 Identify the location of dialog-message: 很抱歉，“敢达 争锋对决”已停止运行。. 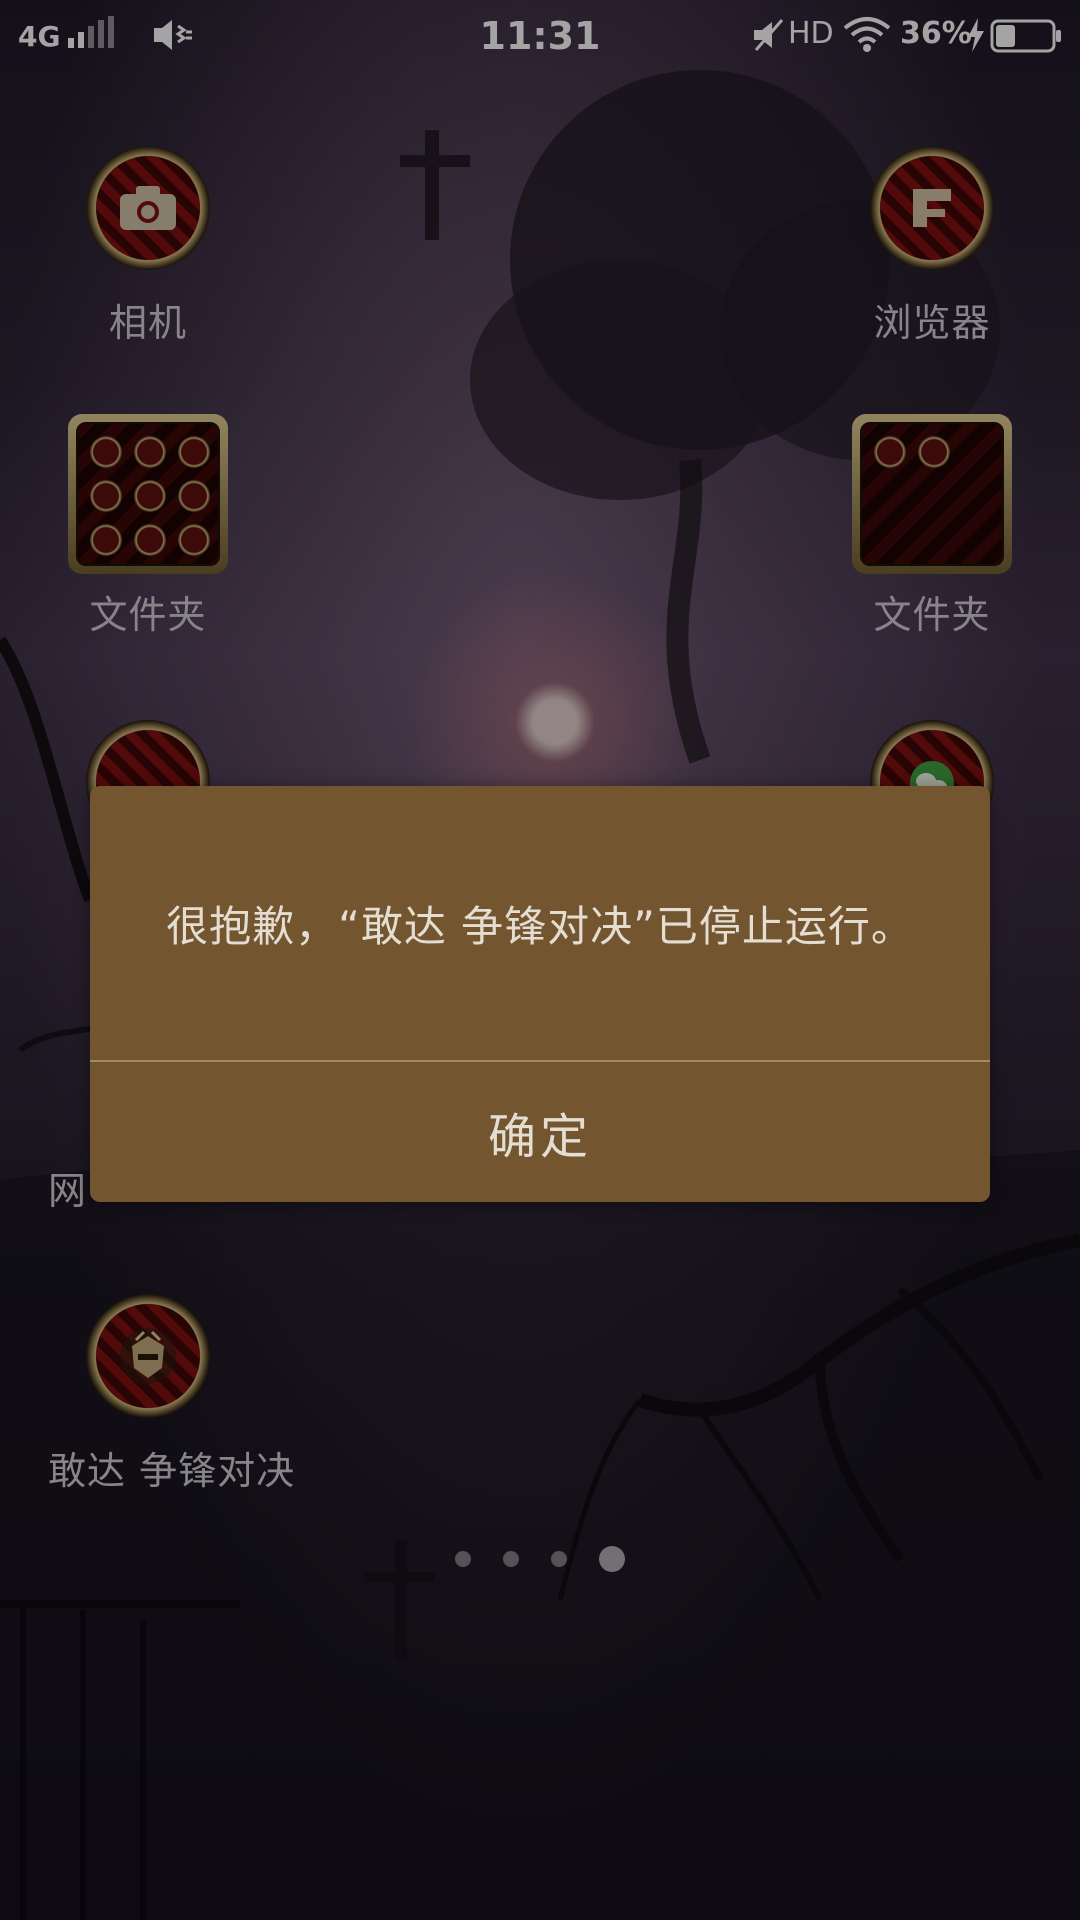
(540, 926).